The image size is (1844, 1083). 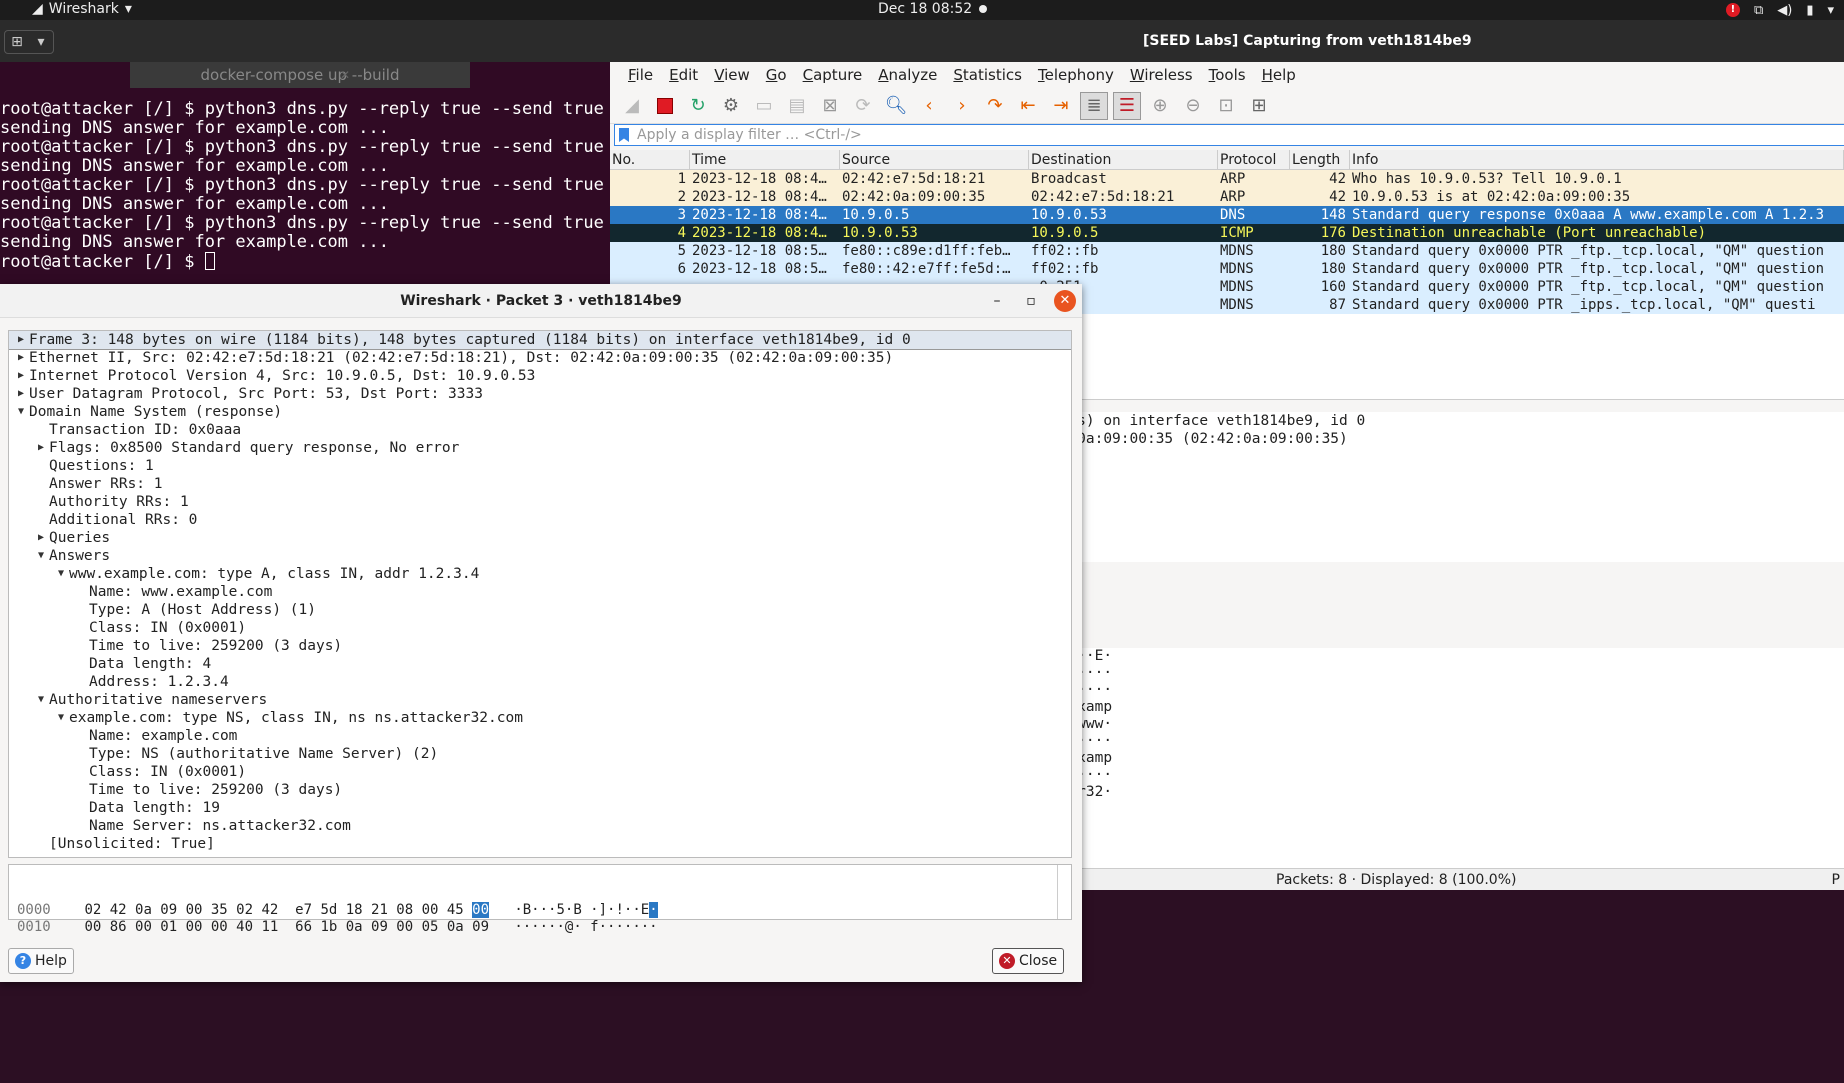 I want to click on menu-item-analyze: Analyze, so click(x=907, y=75).